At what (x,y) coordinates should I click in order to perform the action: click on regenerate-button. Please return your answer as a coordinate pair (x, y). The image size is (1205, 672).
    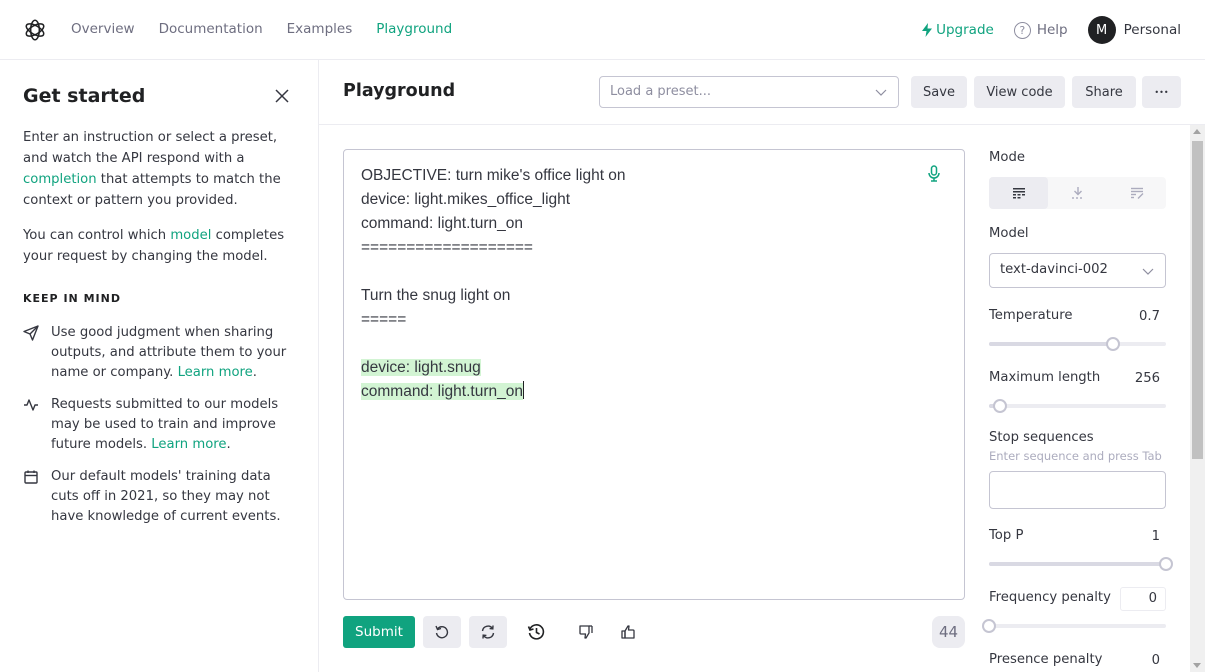
    Looking at the image, I should click on (488, 632).